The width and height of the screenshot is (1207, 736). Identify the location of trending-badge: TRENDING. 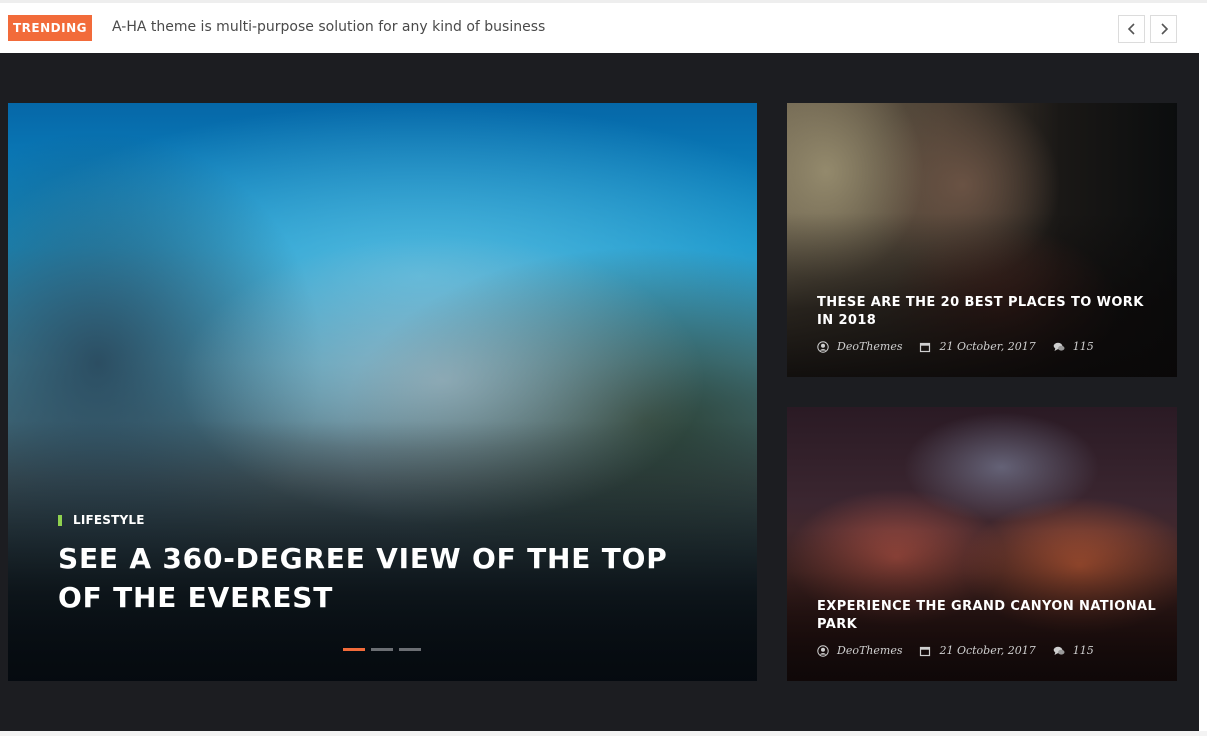
(50, 28).